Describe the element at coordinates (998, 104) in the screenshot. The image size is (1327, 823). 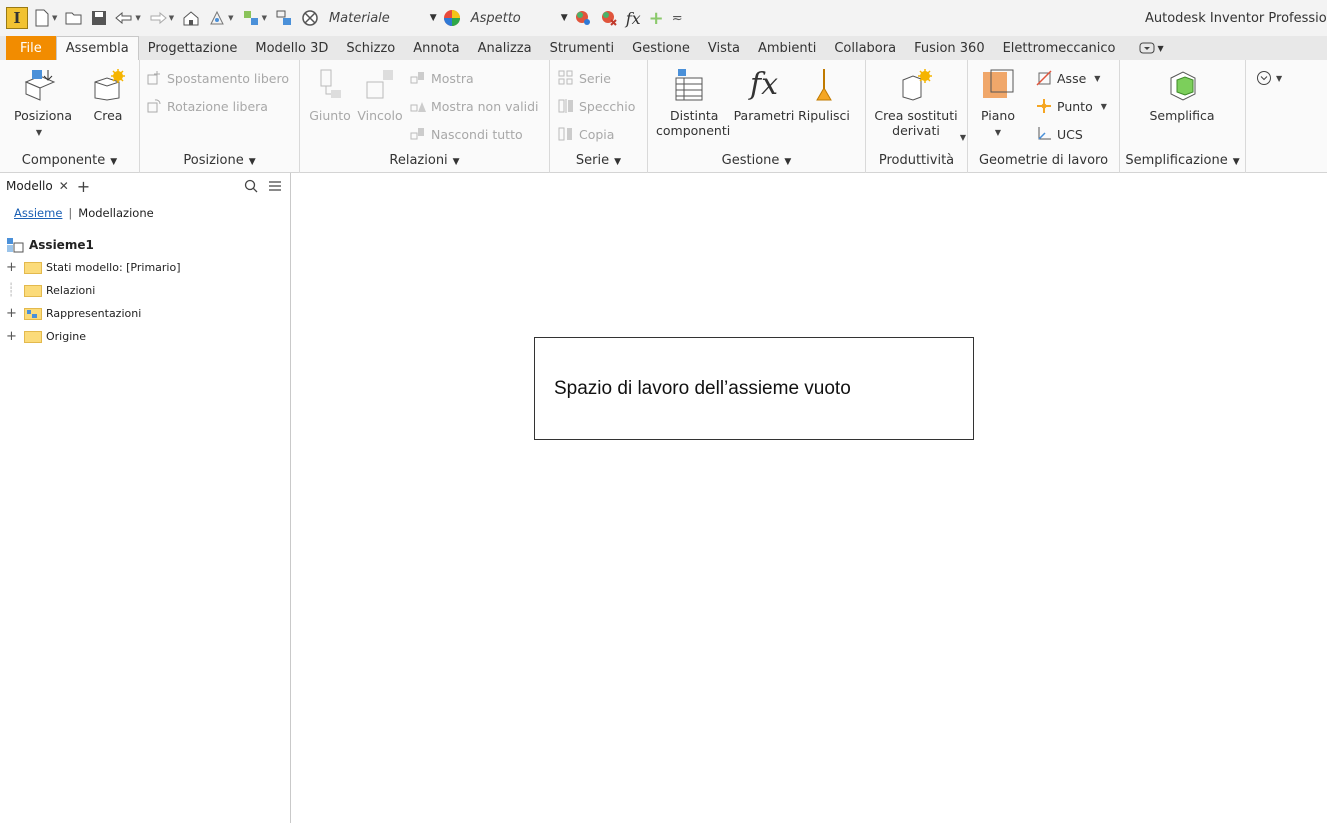
I see `piano-button: Piano ▼` at that location.